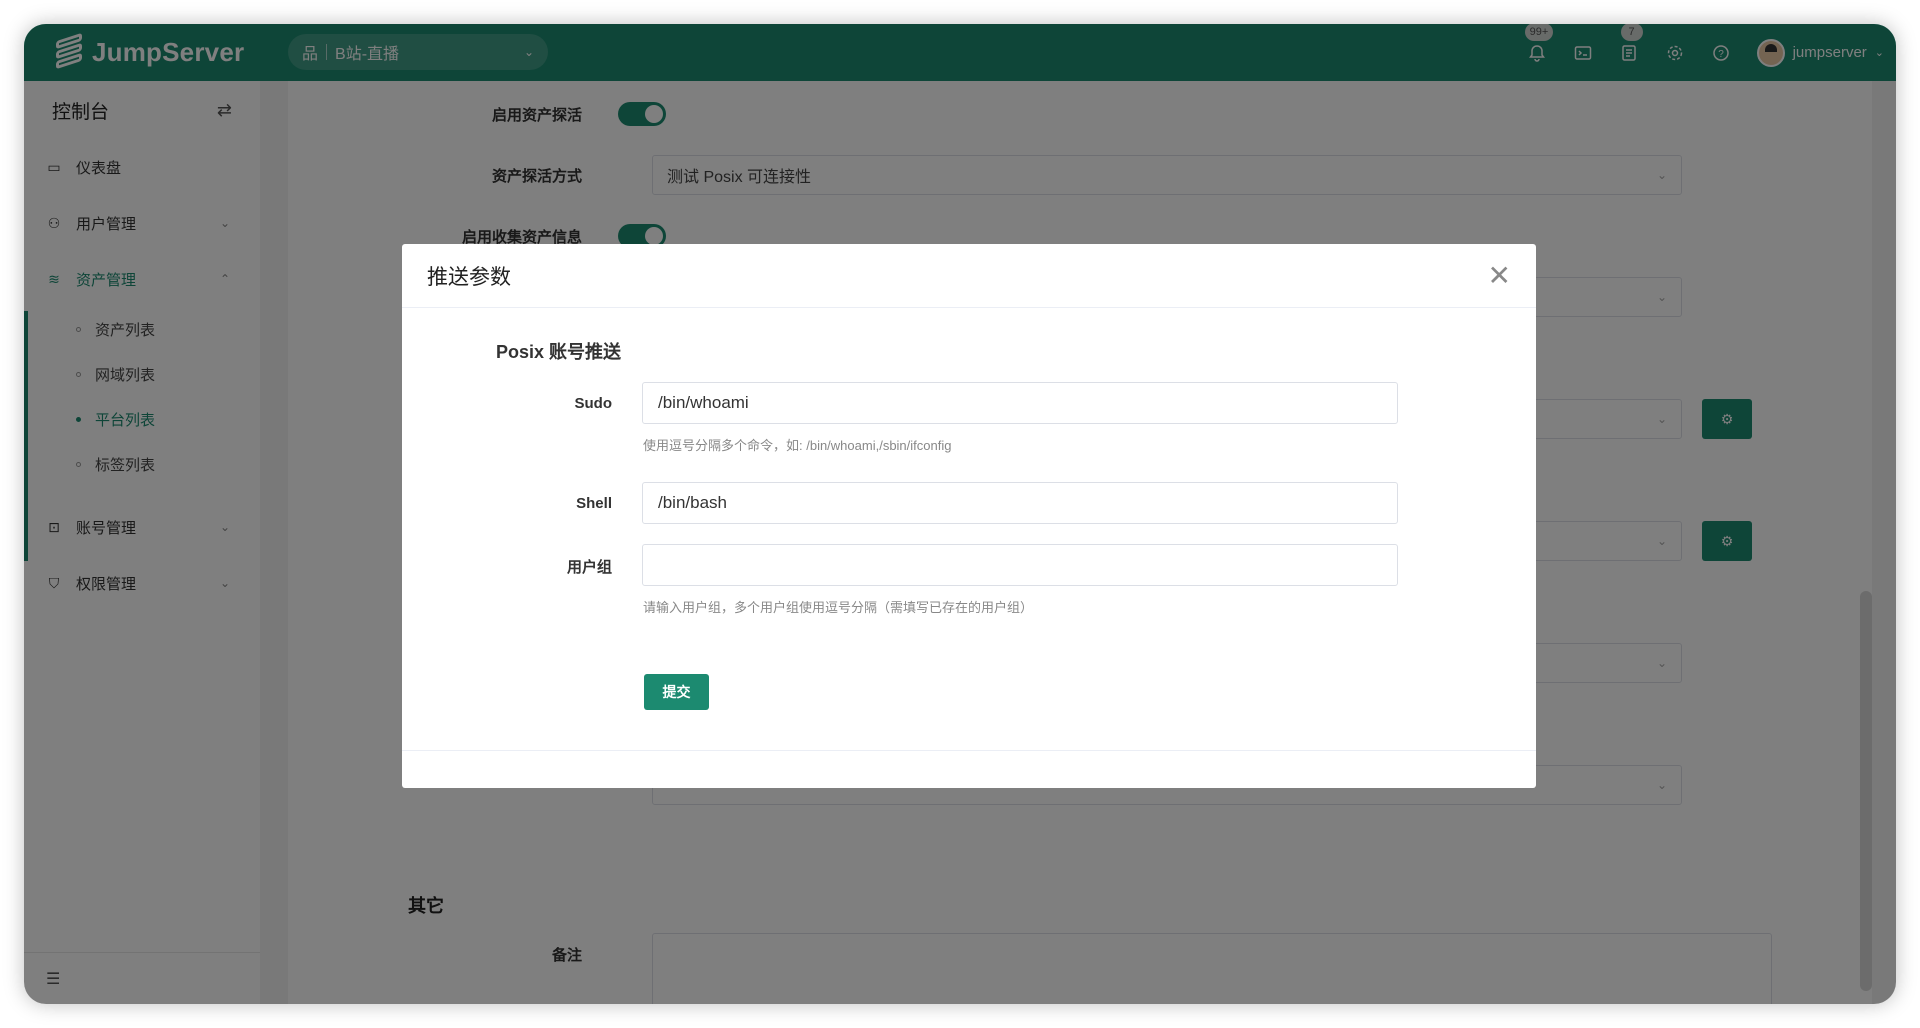  I want to click on submit-button: 提交, so click(676, 692).